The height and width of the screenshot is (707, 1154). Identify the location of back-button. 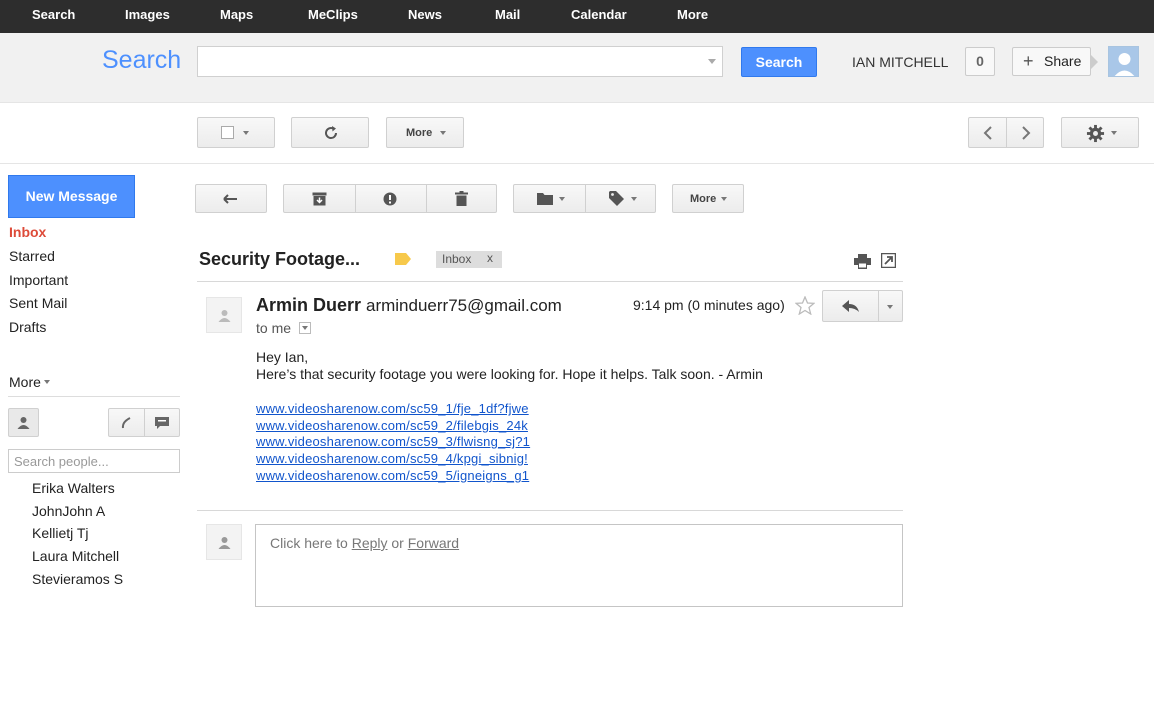
(231, 198).